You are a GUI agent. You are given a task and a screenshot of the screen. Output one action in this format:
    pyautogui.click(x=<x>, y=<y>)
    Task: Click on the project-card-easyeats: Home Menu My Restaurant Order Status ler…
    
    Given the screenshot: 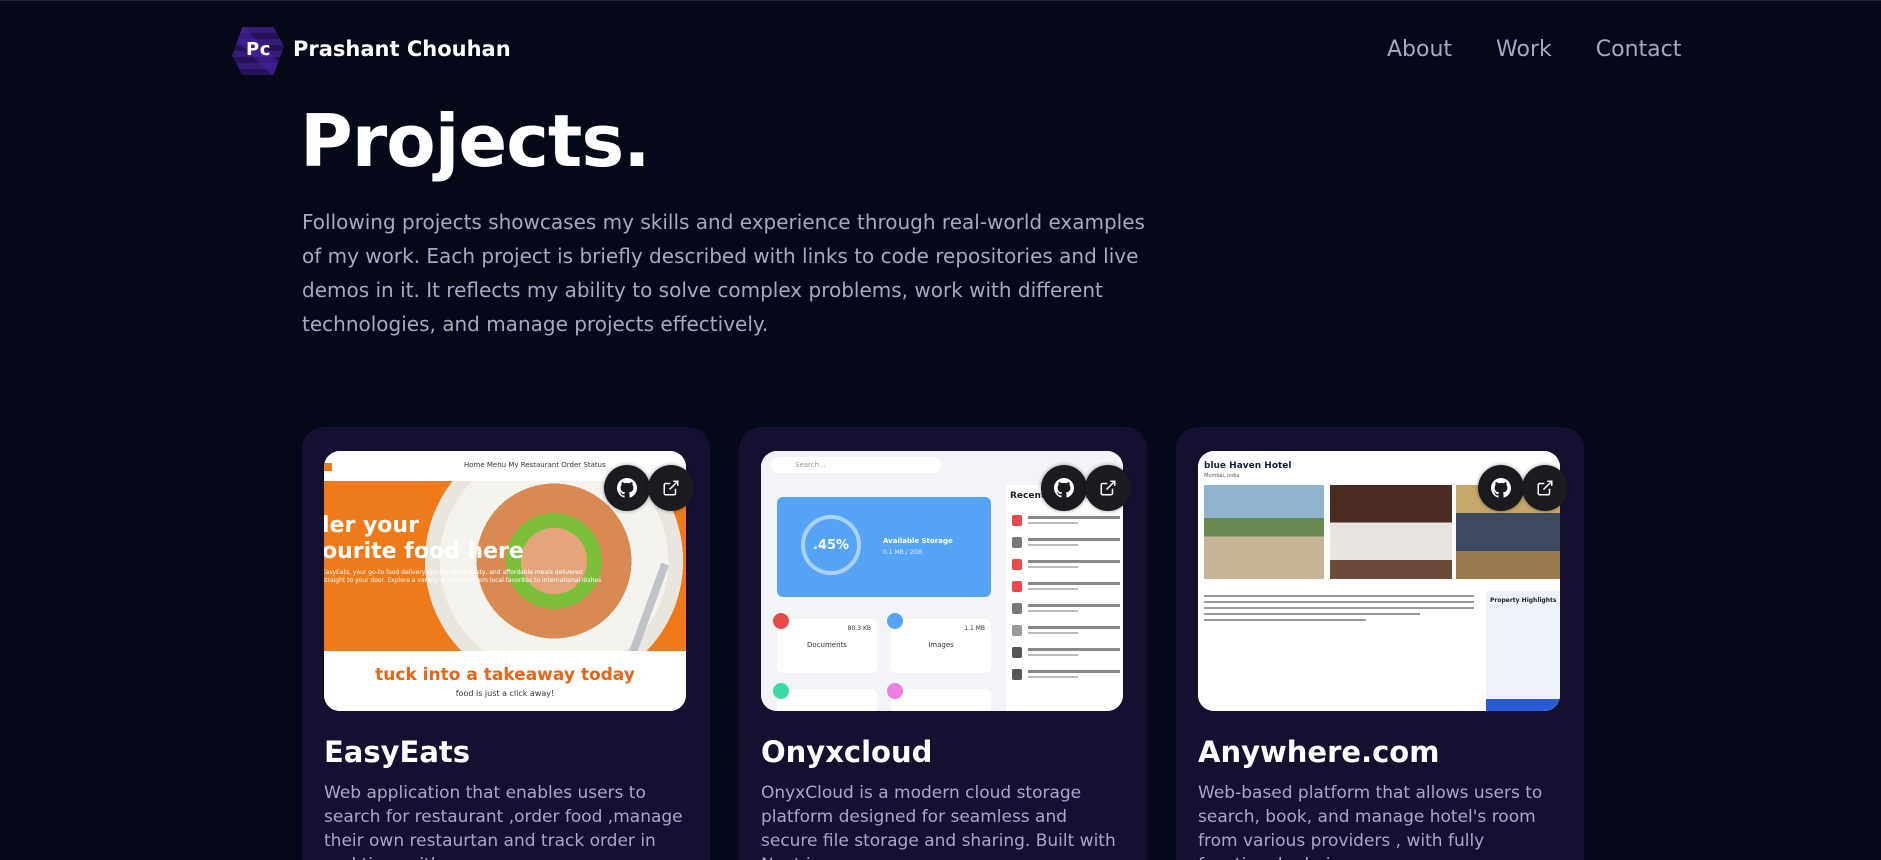 What is the action you would take?
    pyautogui.click(x=506, y=643)
    